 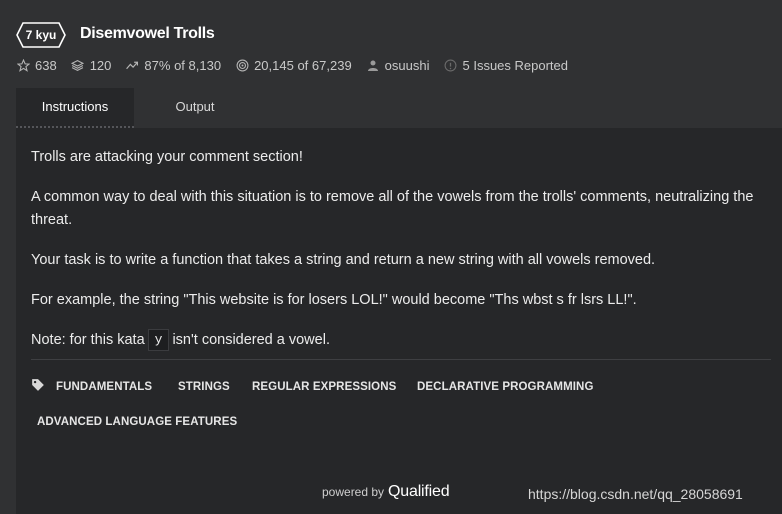 I want to click on target-icon, so click(x=242, y=65).